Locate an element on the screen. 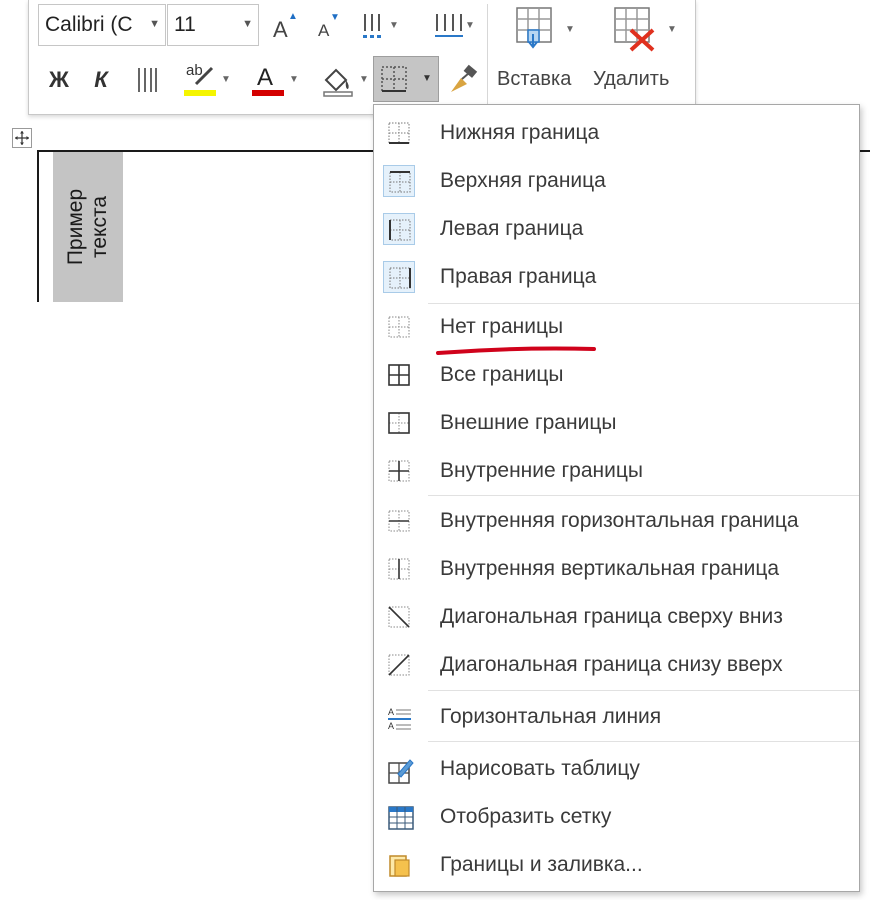 The image size is (870, 900). menu-item-right-border: Правая граница is located at coordinates (616, 277).